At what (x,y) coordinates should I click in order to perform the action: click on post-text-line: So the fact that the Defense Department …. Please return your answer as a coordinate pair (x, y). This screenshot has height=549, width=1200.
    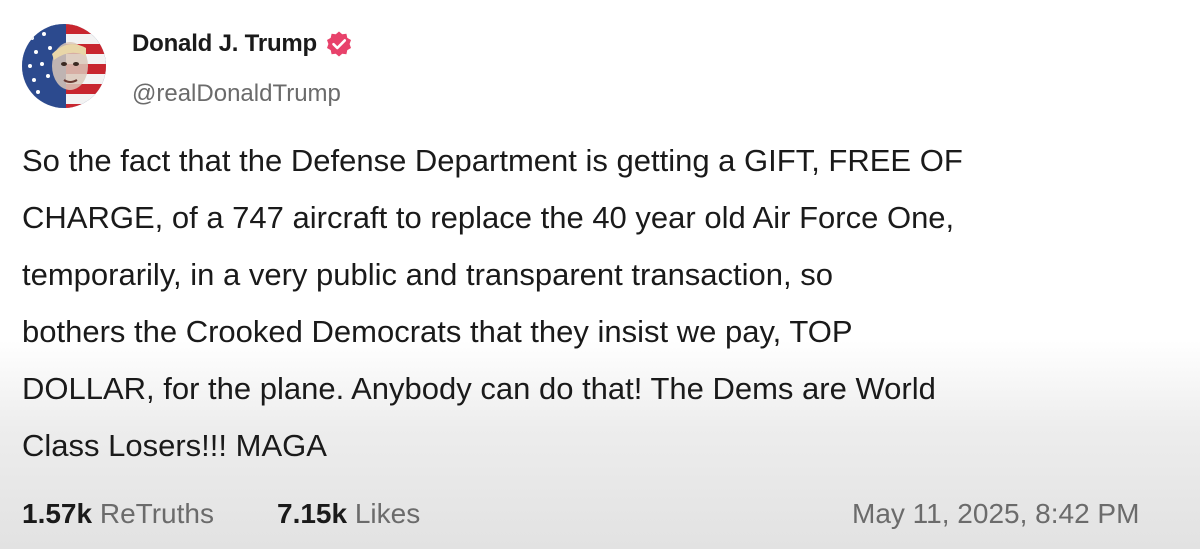
    Looking at the image, I should click on (492, 160).